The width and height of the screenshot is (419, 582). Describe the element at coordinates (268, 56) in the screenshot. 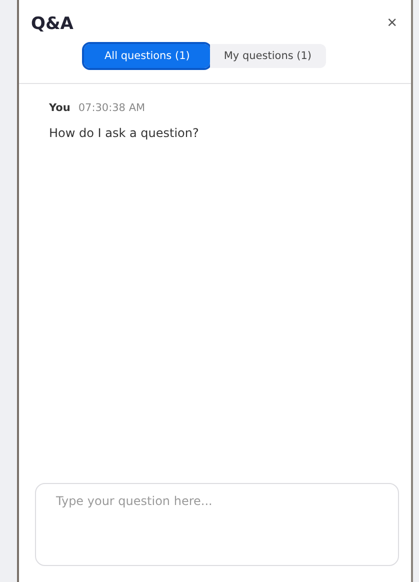

I see `tab: My questions (1)` at that location.